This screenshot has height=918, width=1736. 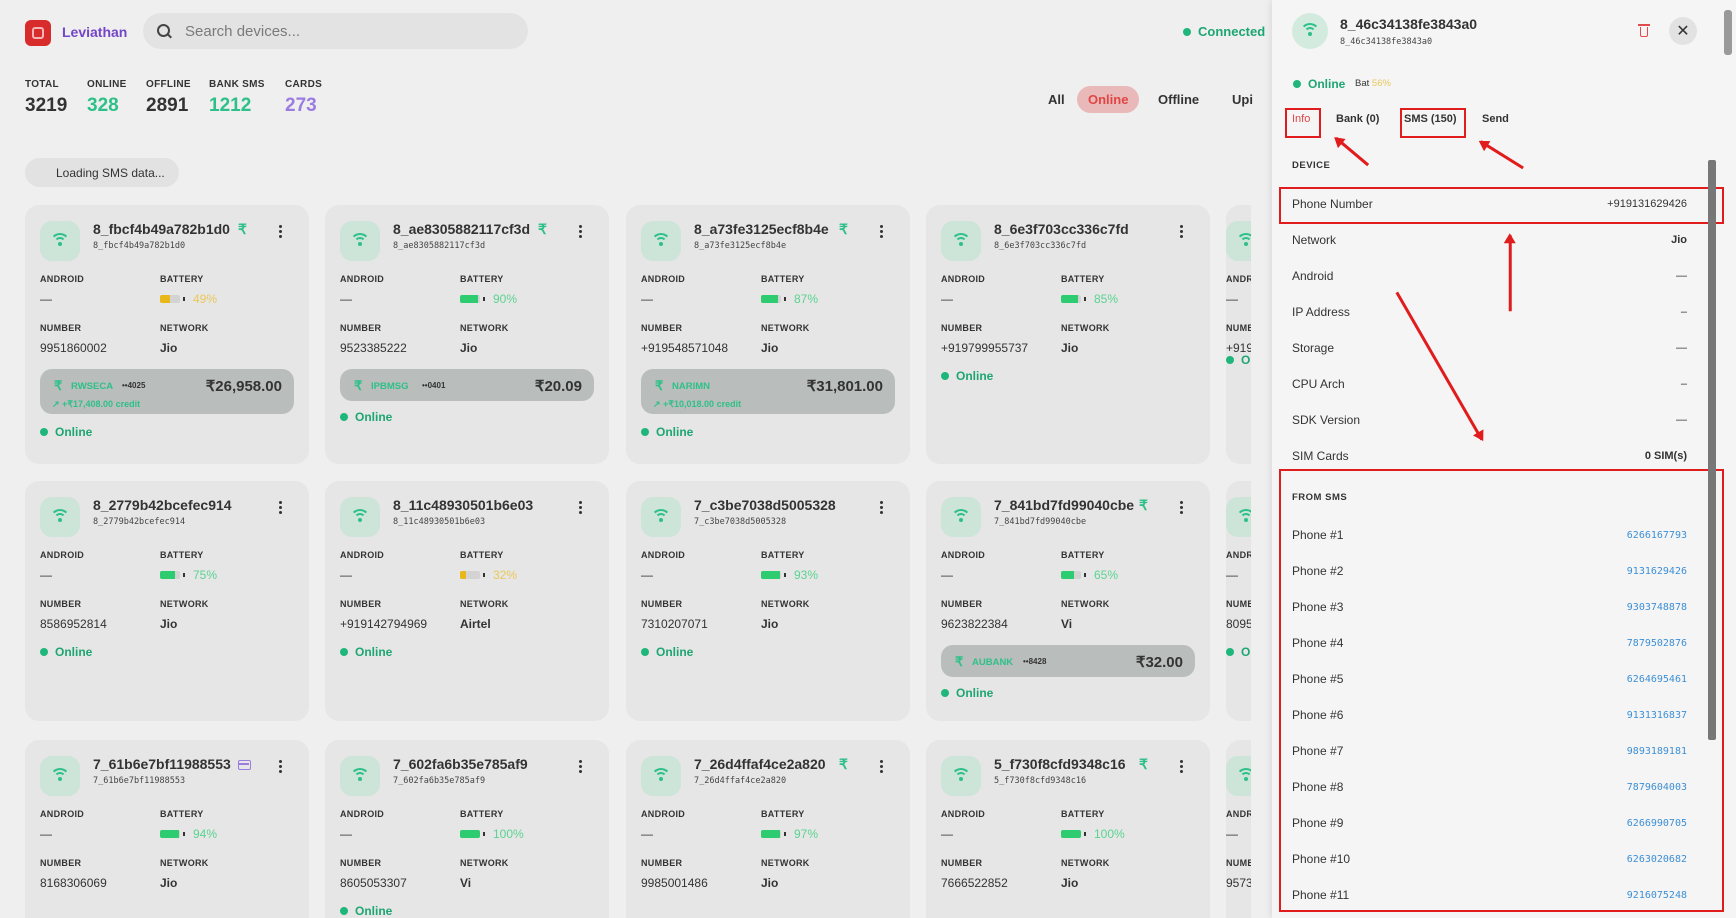 I want to click on filter-offline: Offline, so click(x=1178, y=99).